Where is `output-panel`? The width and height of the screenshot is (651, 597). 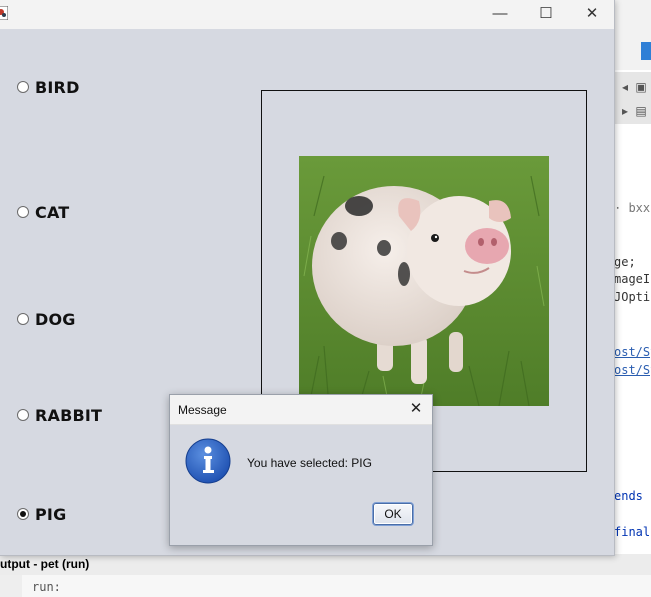 output-panel is located at coordinates (325, 586).